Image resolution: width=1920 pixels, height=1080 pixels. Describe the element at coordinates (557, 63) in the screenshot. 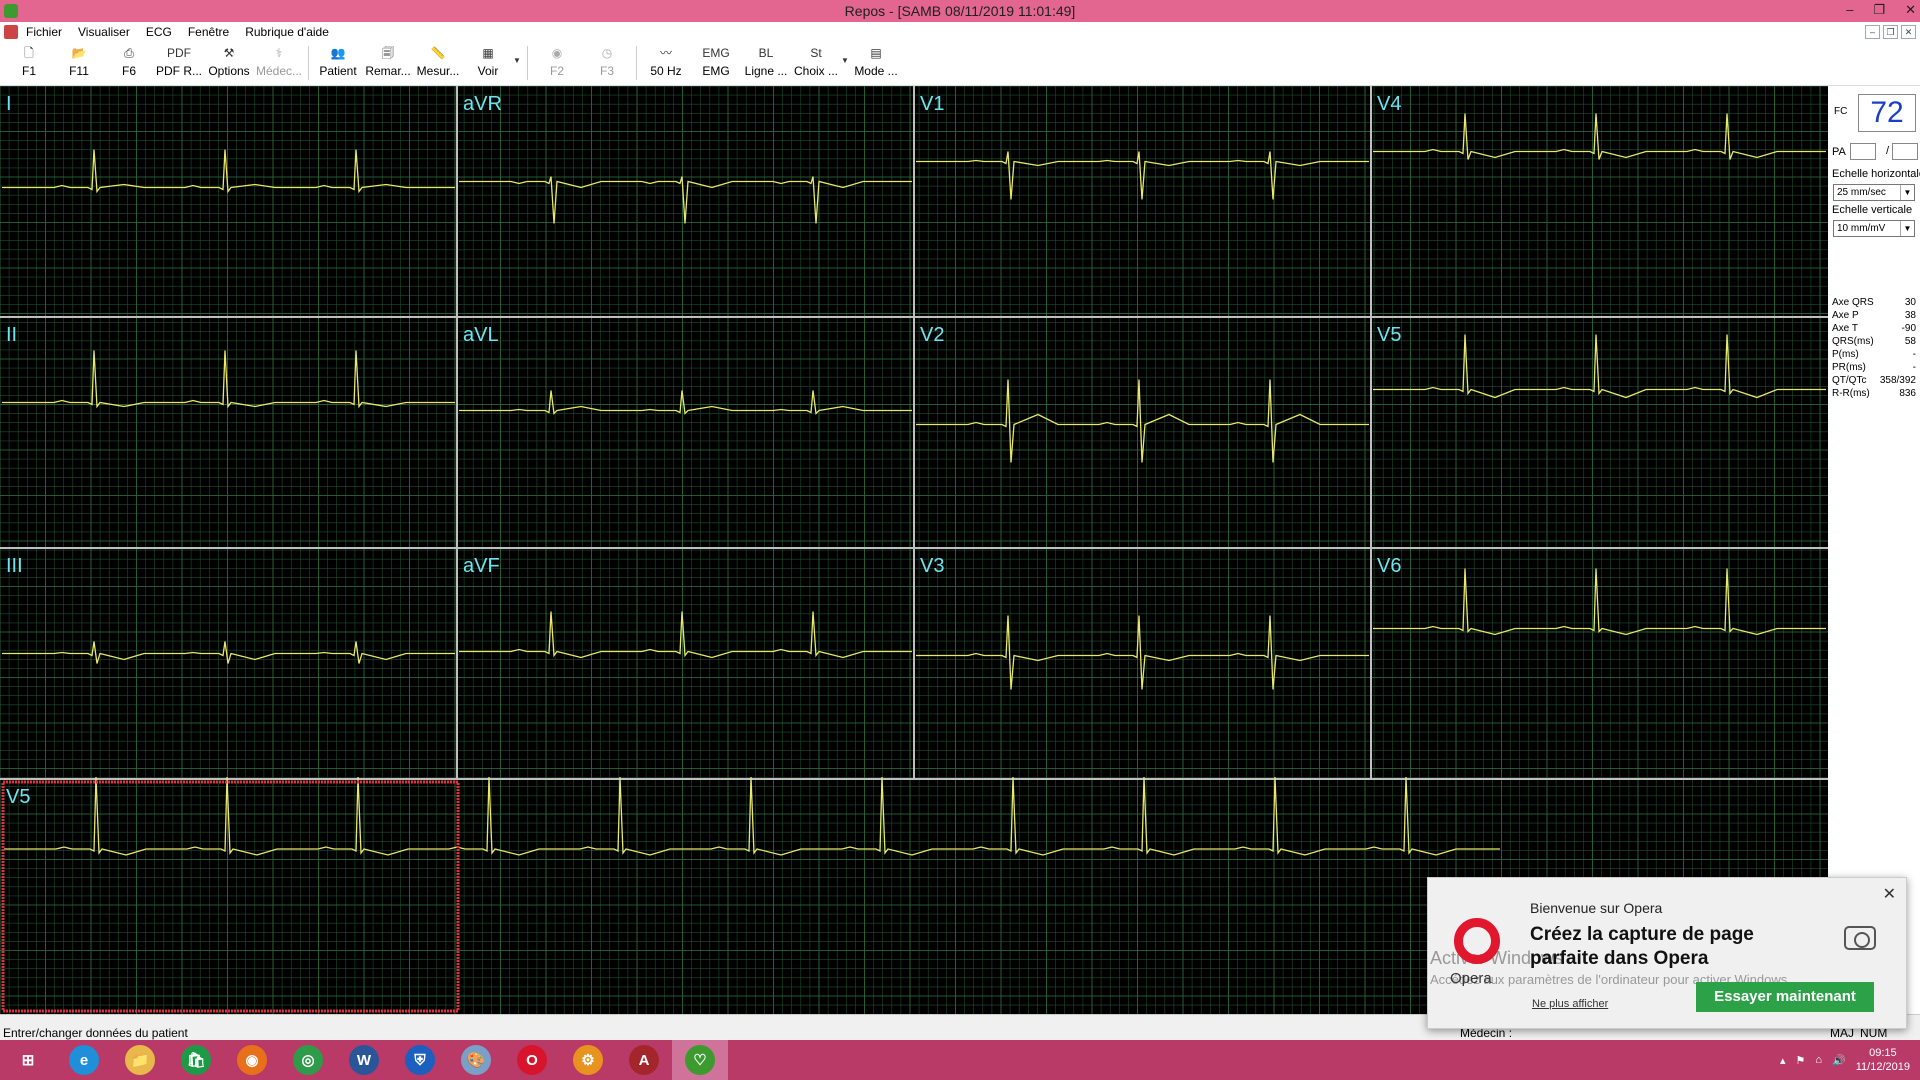

I see `toolbar-button-10: ◉ F2` at that location.